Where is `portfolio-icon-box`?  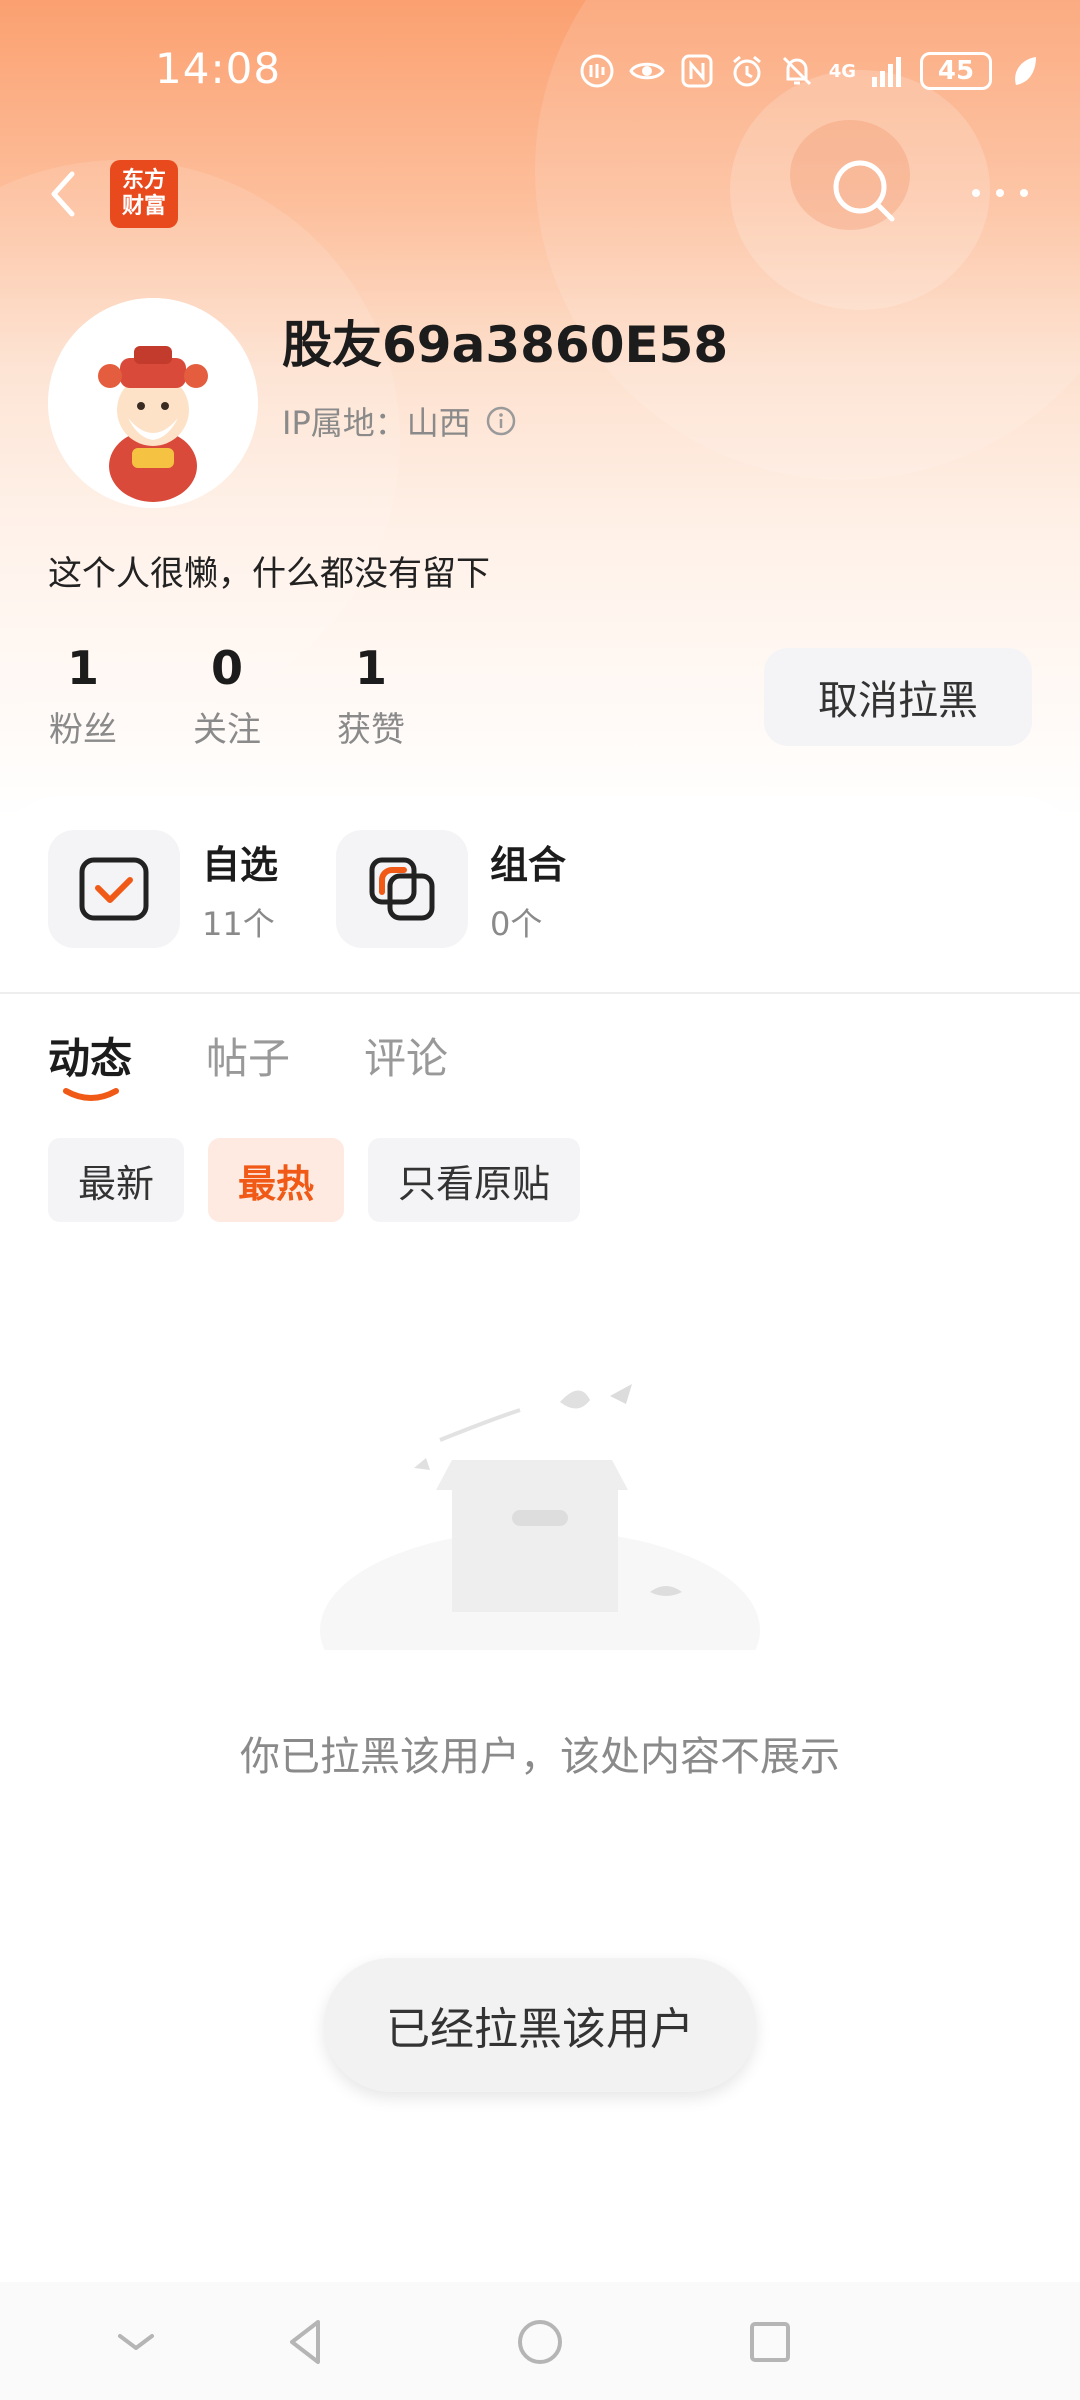 portfolio-icon-box is located at coordinates (402, 889).